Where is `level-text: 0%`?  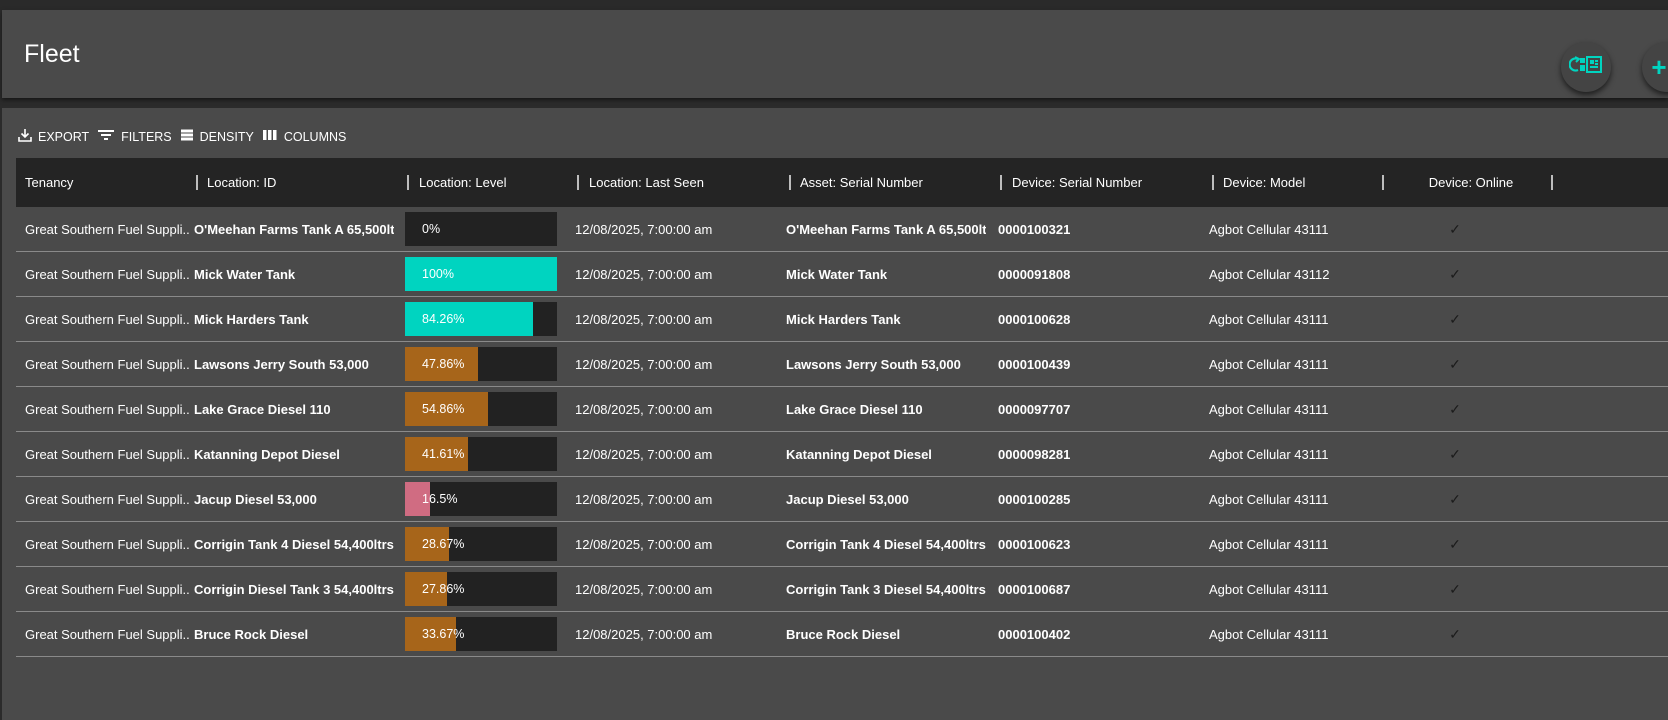
level-text: 0% is located at coordinates (431, 229).